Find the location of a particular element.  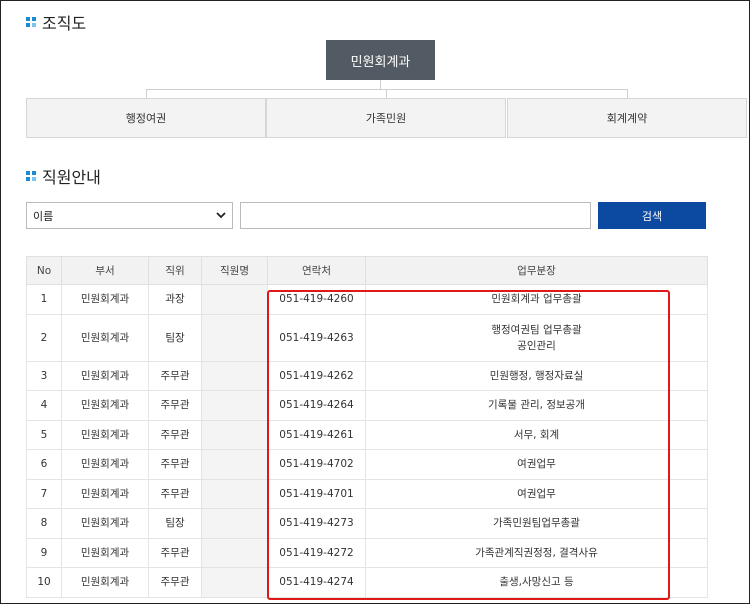

org-node-family-civil: 가족민원 is located at coordinates (386, 118).